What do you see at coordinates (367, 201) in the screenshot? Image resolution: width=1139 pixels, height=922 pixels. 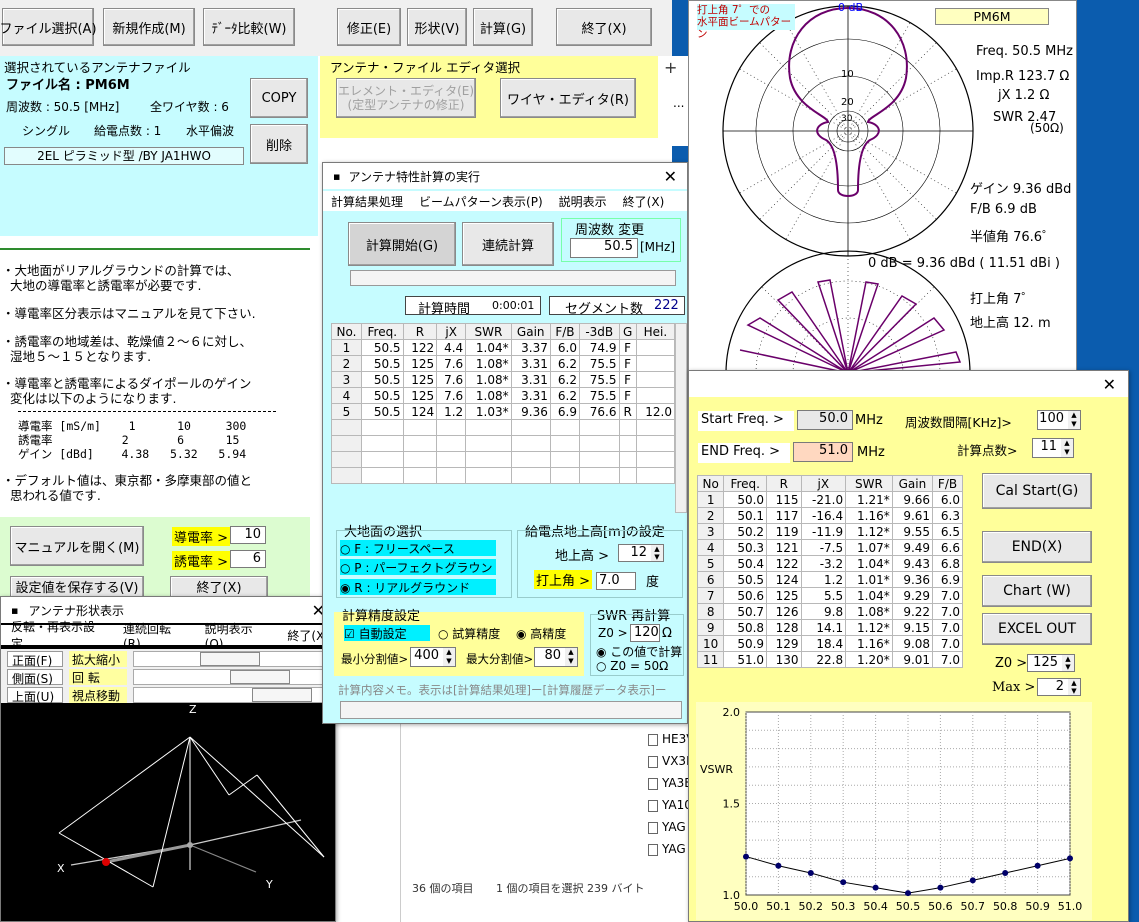 I see `menu-results: 計算結果処理` at bounding box center [367, 201].